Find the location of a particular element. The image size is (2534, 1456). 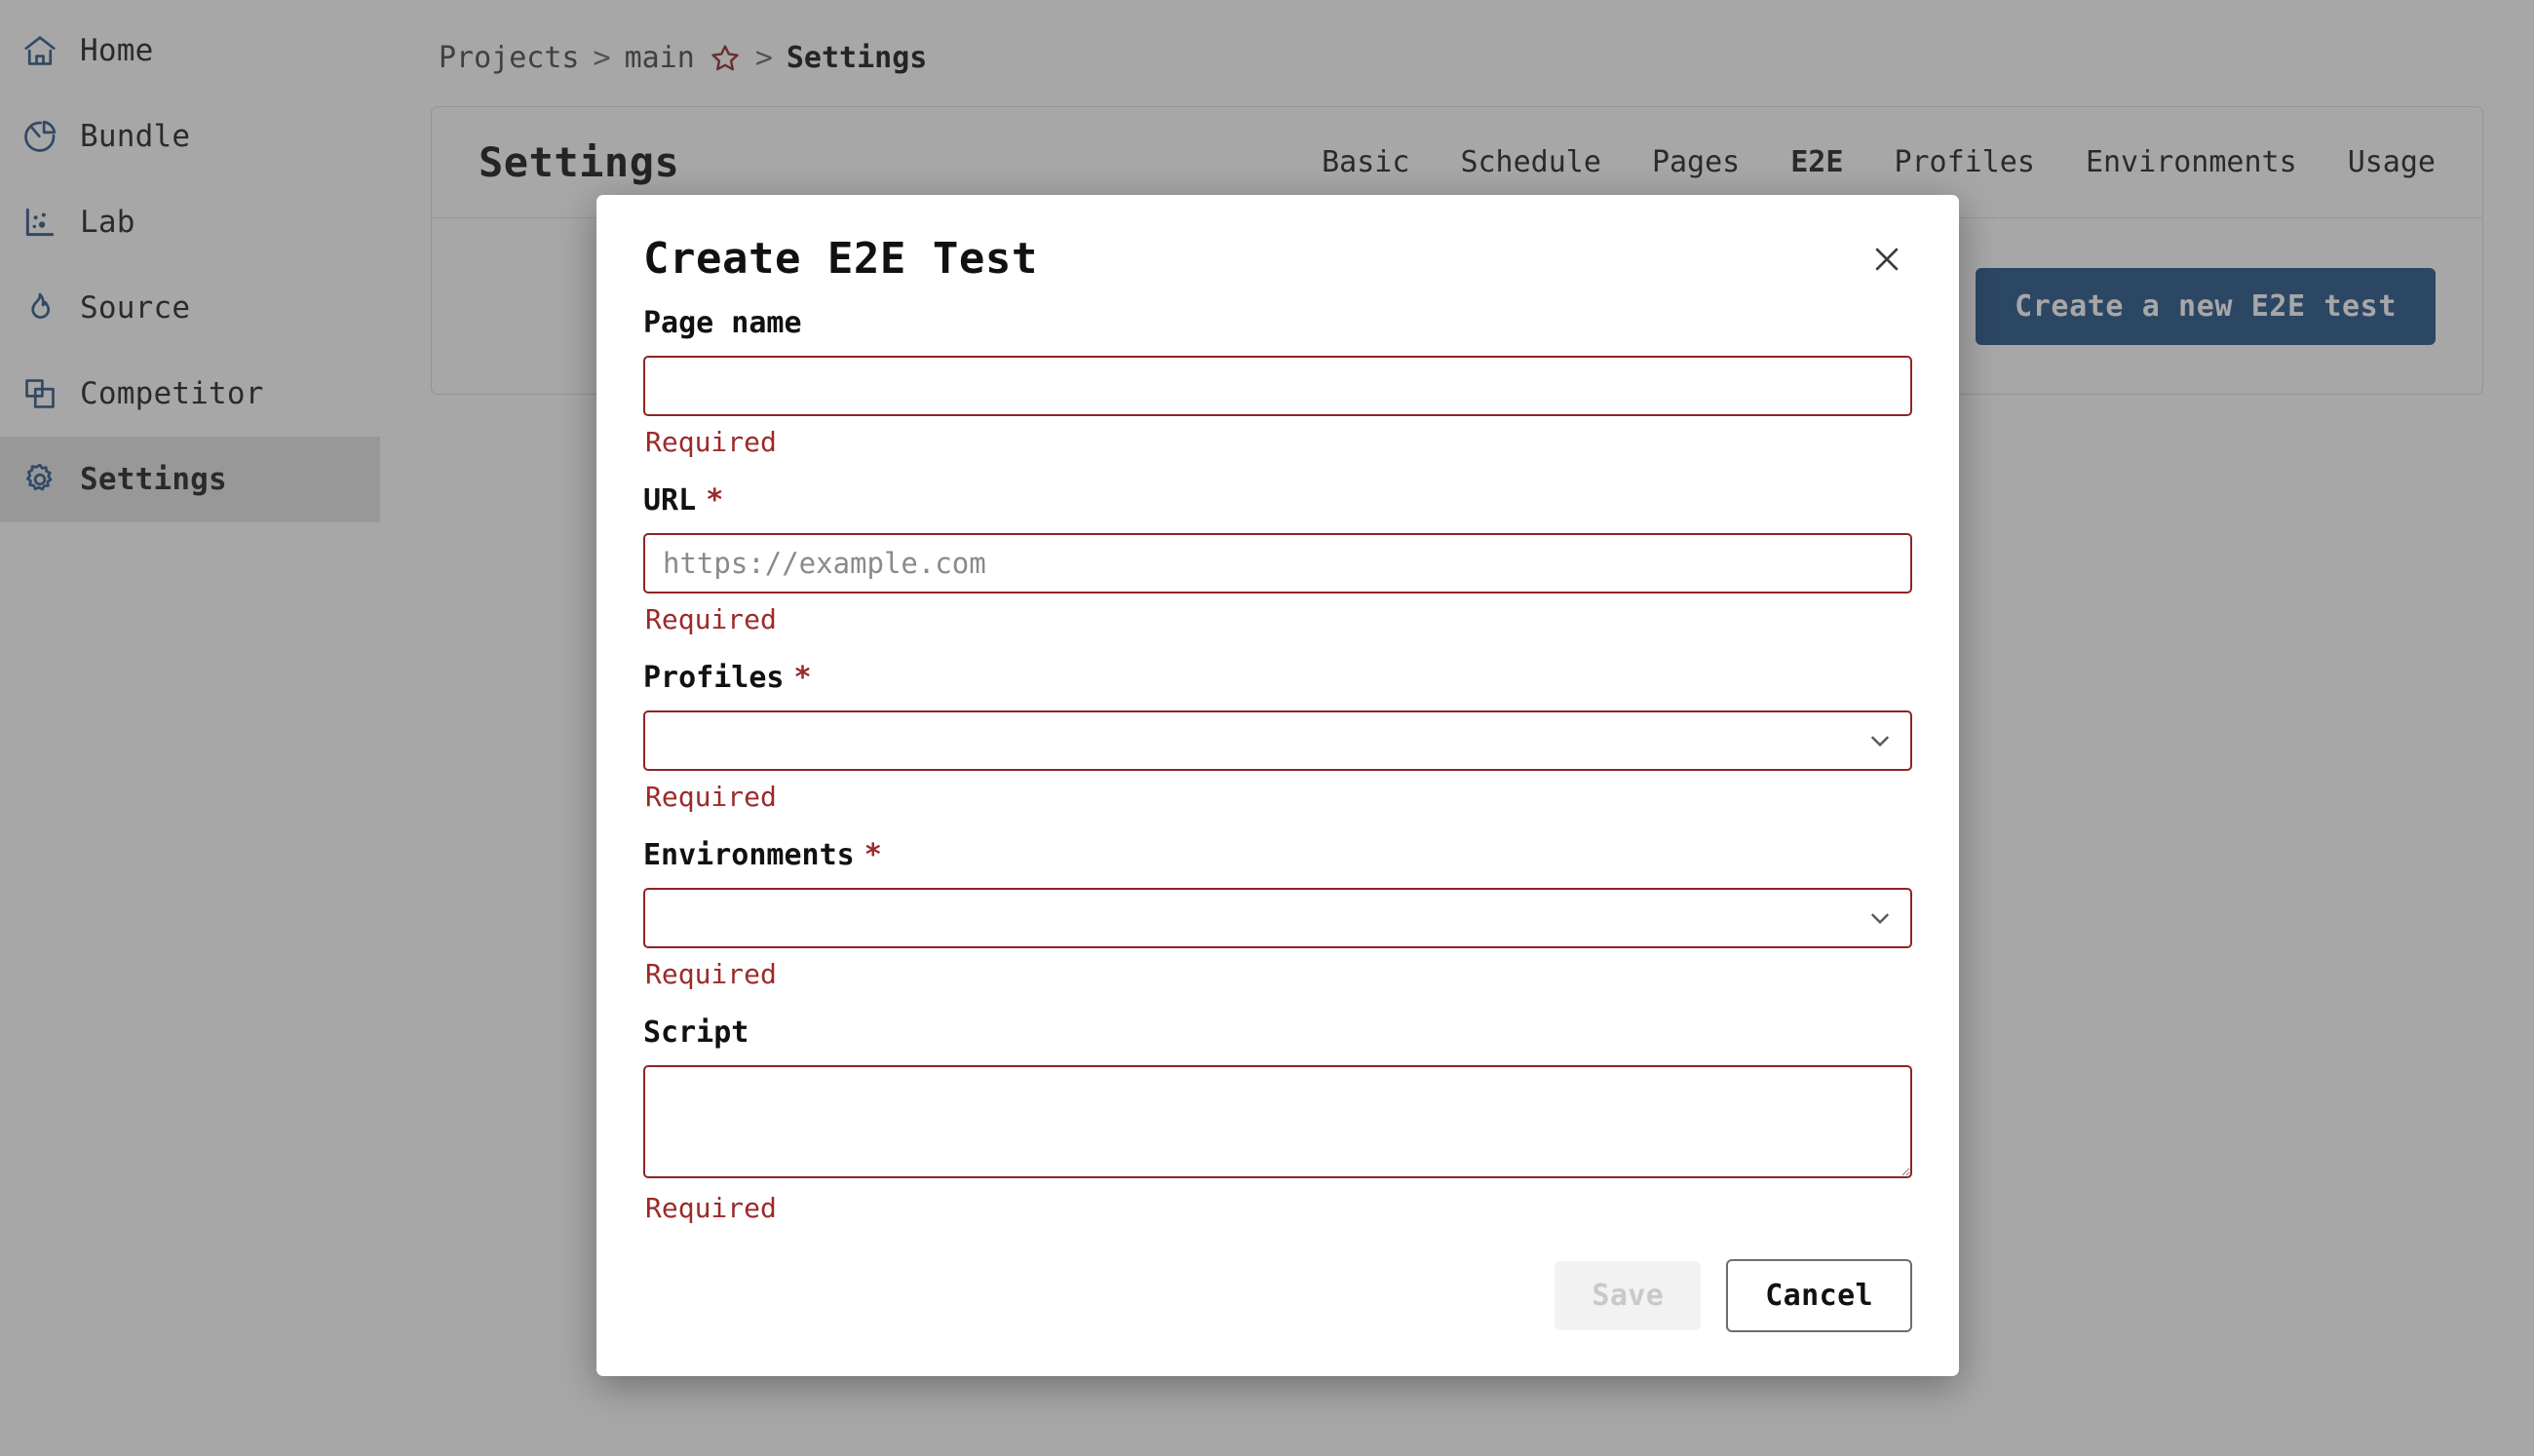

close-icon is located at coordinates (1886, 259).